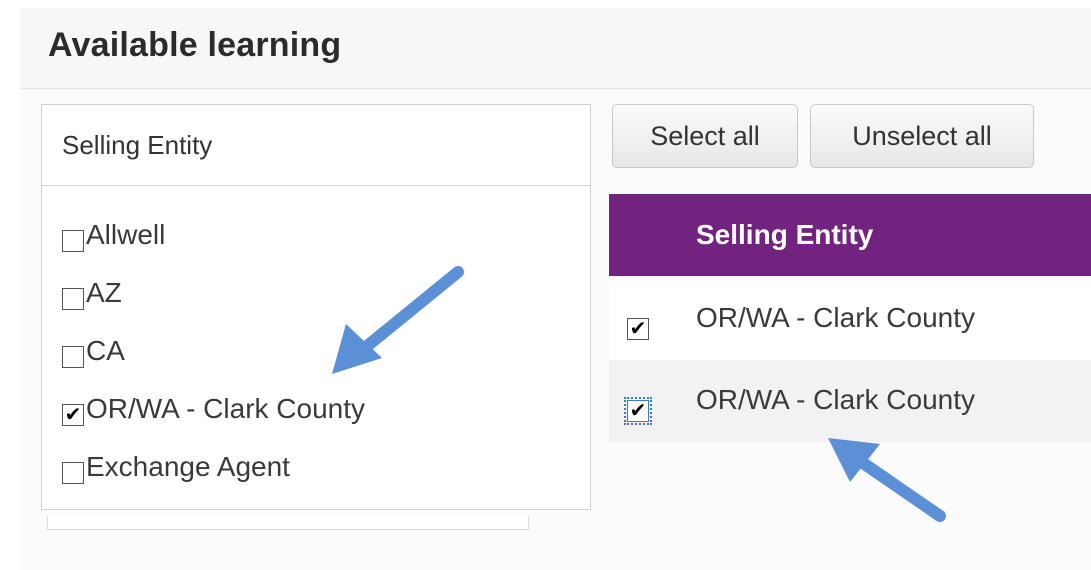 The width and height of the screenshot is (1091, 570). What do you see at coordinates (73, 473) in the screenshot?
I see `filter-checkbox-exchange-agent` at bounding box center [73, 473].